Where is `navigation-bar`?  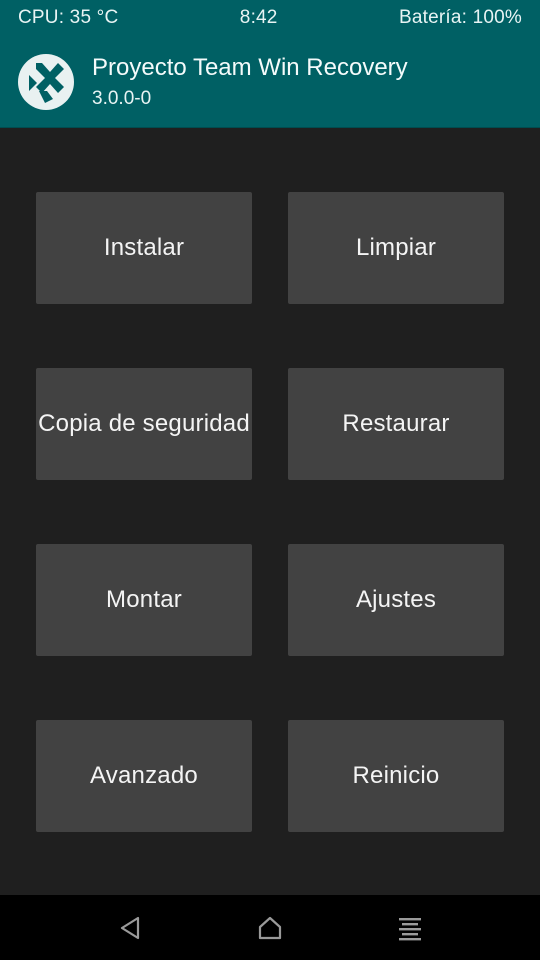
navigation-bar is located at coordinates (270, 927).